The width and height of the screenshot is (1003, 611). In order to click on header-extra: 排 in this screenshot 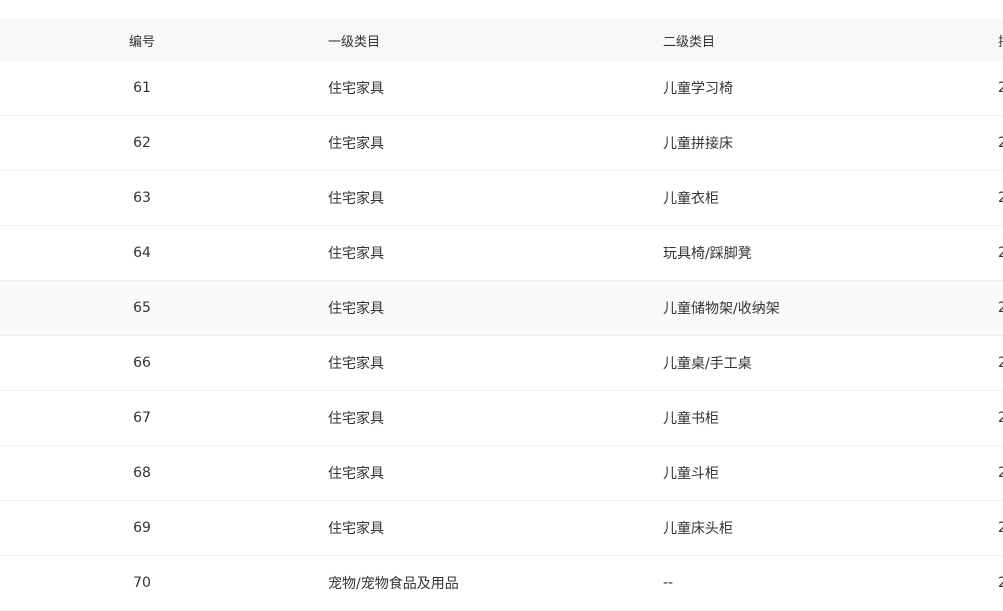, I will do `click(1000, 40)`.